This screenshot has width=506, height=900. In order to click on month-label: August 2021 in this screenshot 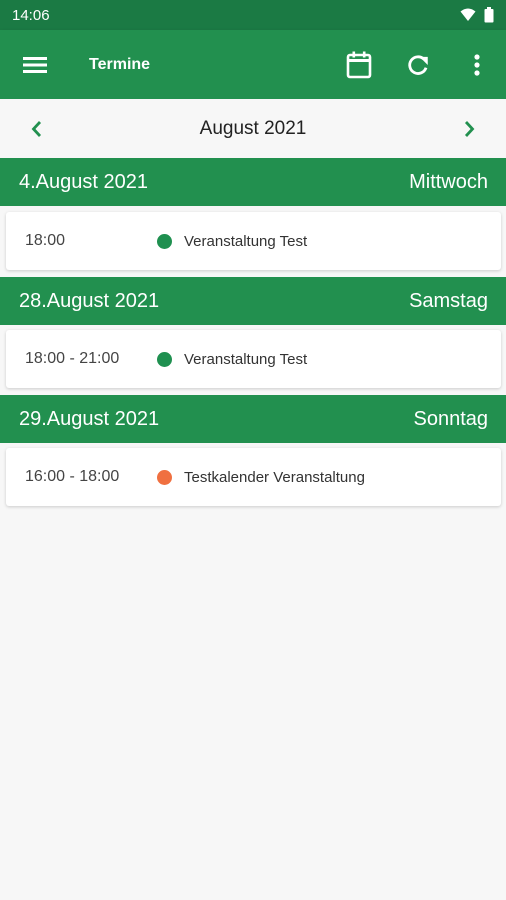, I will do `click(253, 128)`.